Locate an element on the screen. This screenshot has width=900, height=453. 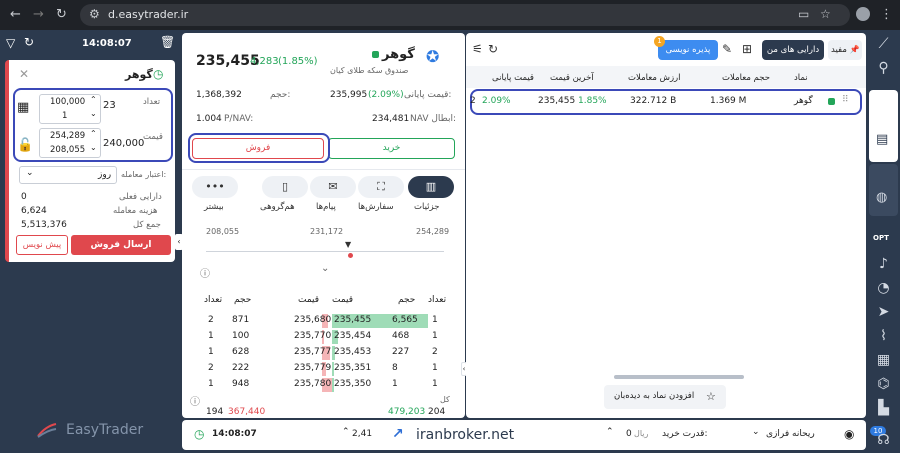
tab-orders: سفارش‌ها is located at coordinates (376, 207).